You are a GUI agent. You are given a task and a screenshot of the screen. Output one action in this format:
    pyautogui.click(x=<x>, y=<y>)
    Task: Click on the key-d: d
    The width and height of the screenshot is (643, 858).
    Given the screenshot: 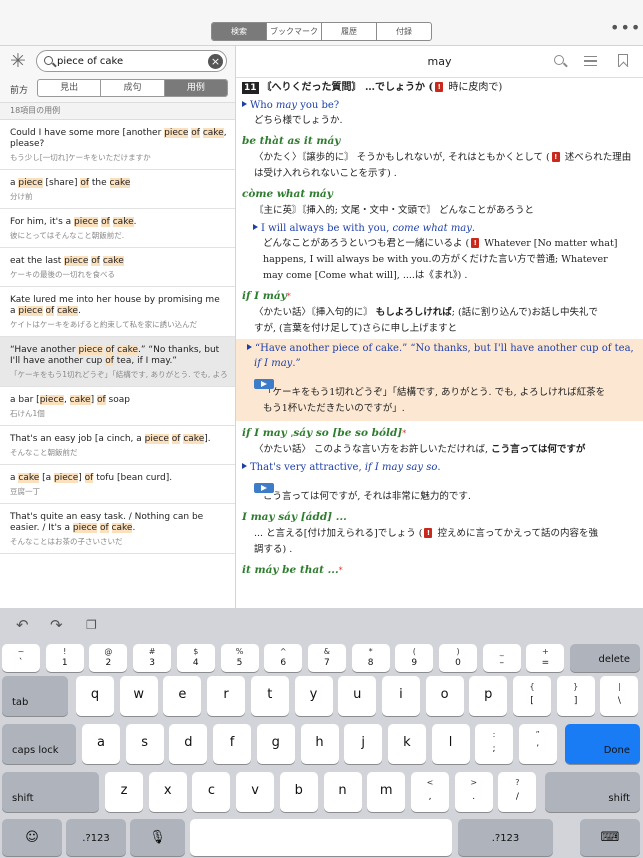 What is the action you would take?
    pyautogui.click(x=188, y=744)
    